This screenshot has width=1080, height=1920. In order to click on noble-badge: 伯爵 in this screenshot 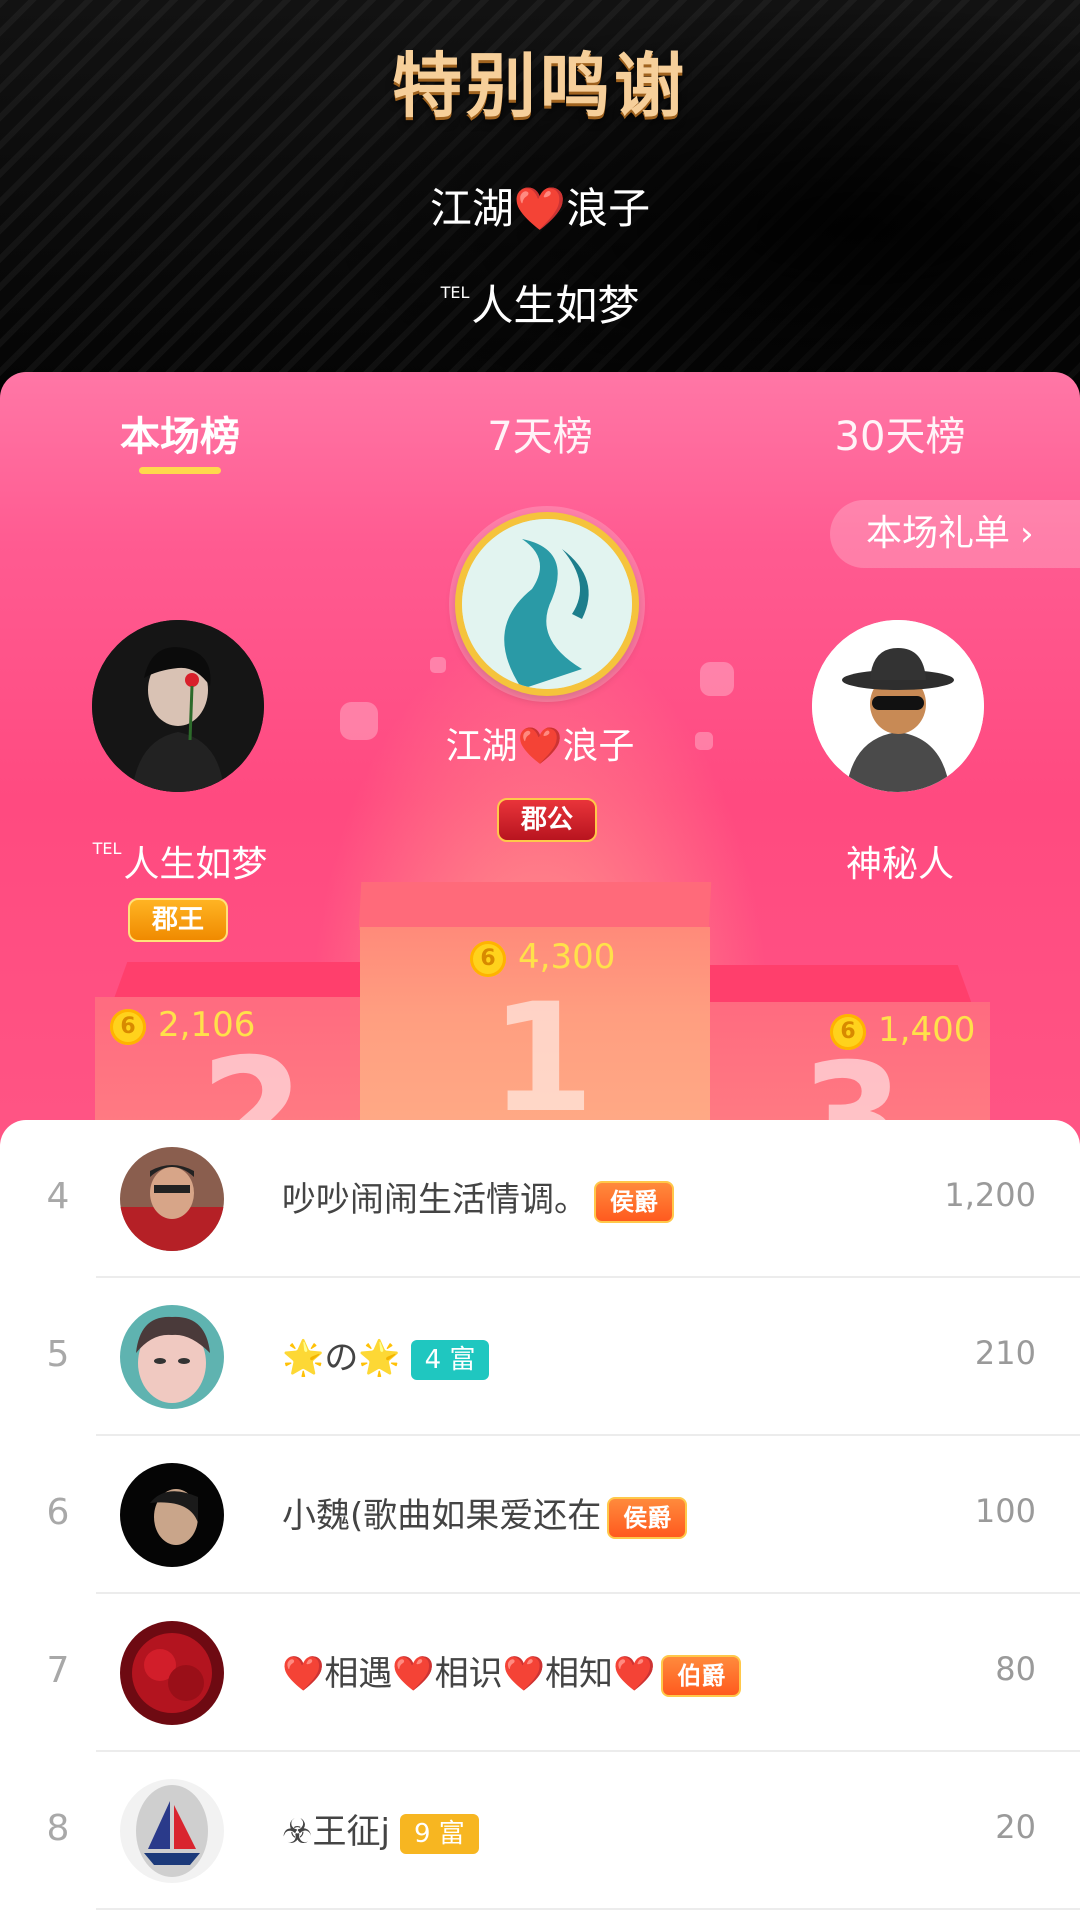, I will do `click(701, 1675)`.